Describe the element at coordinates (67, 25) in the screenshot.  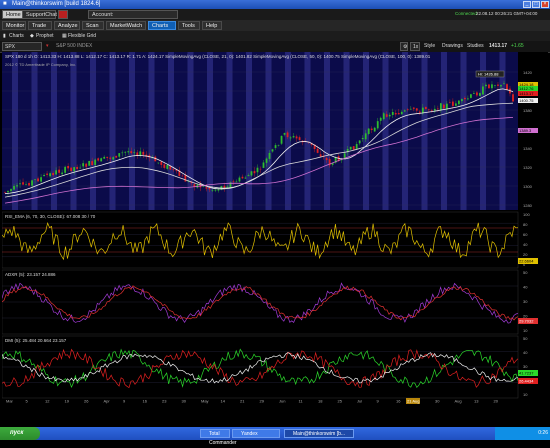
I see `menu-analyze: Analyze` at that location.